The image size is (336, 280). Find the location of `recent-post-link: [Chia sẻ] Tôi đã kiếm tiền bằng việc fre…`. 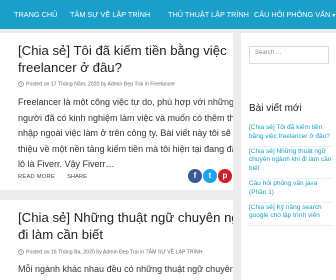

recent-post-link: [Chia sẻ] Tôi đã kiếm tiền bằng việc fre… is located at coordinates (291, 135).